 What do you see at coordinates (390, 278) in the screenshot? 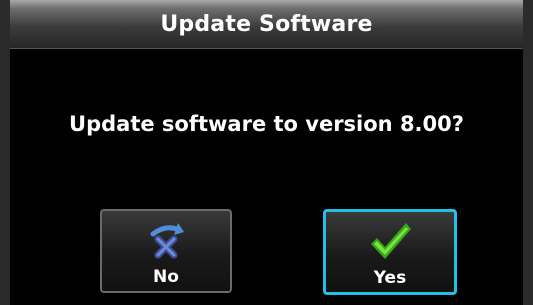
I see `yes-button-label: Yes` at bounding box center [390, 278].